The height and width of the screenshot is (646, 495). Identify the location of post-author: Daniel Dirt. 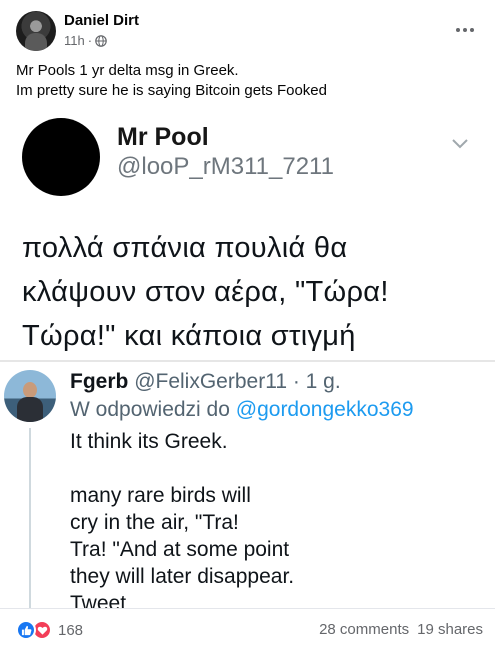
(101, 20).